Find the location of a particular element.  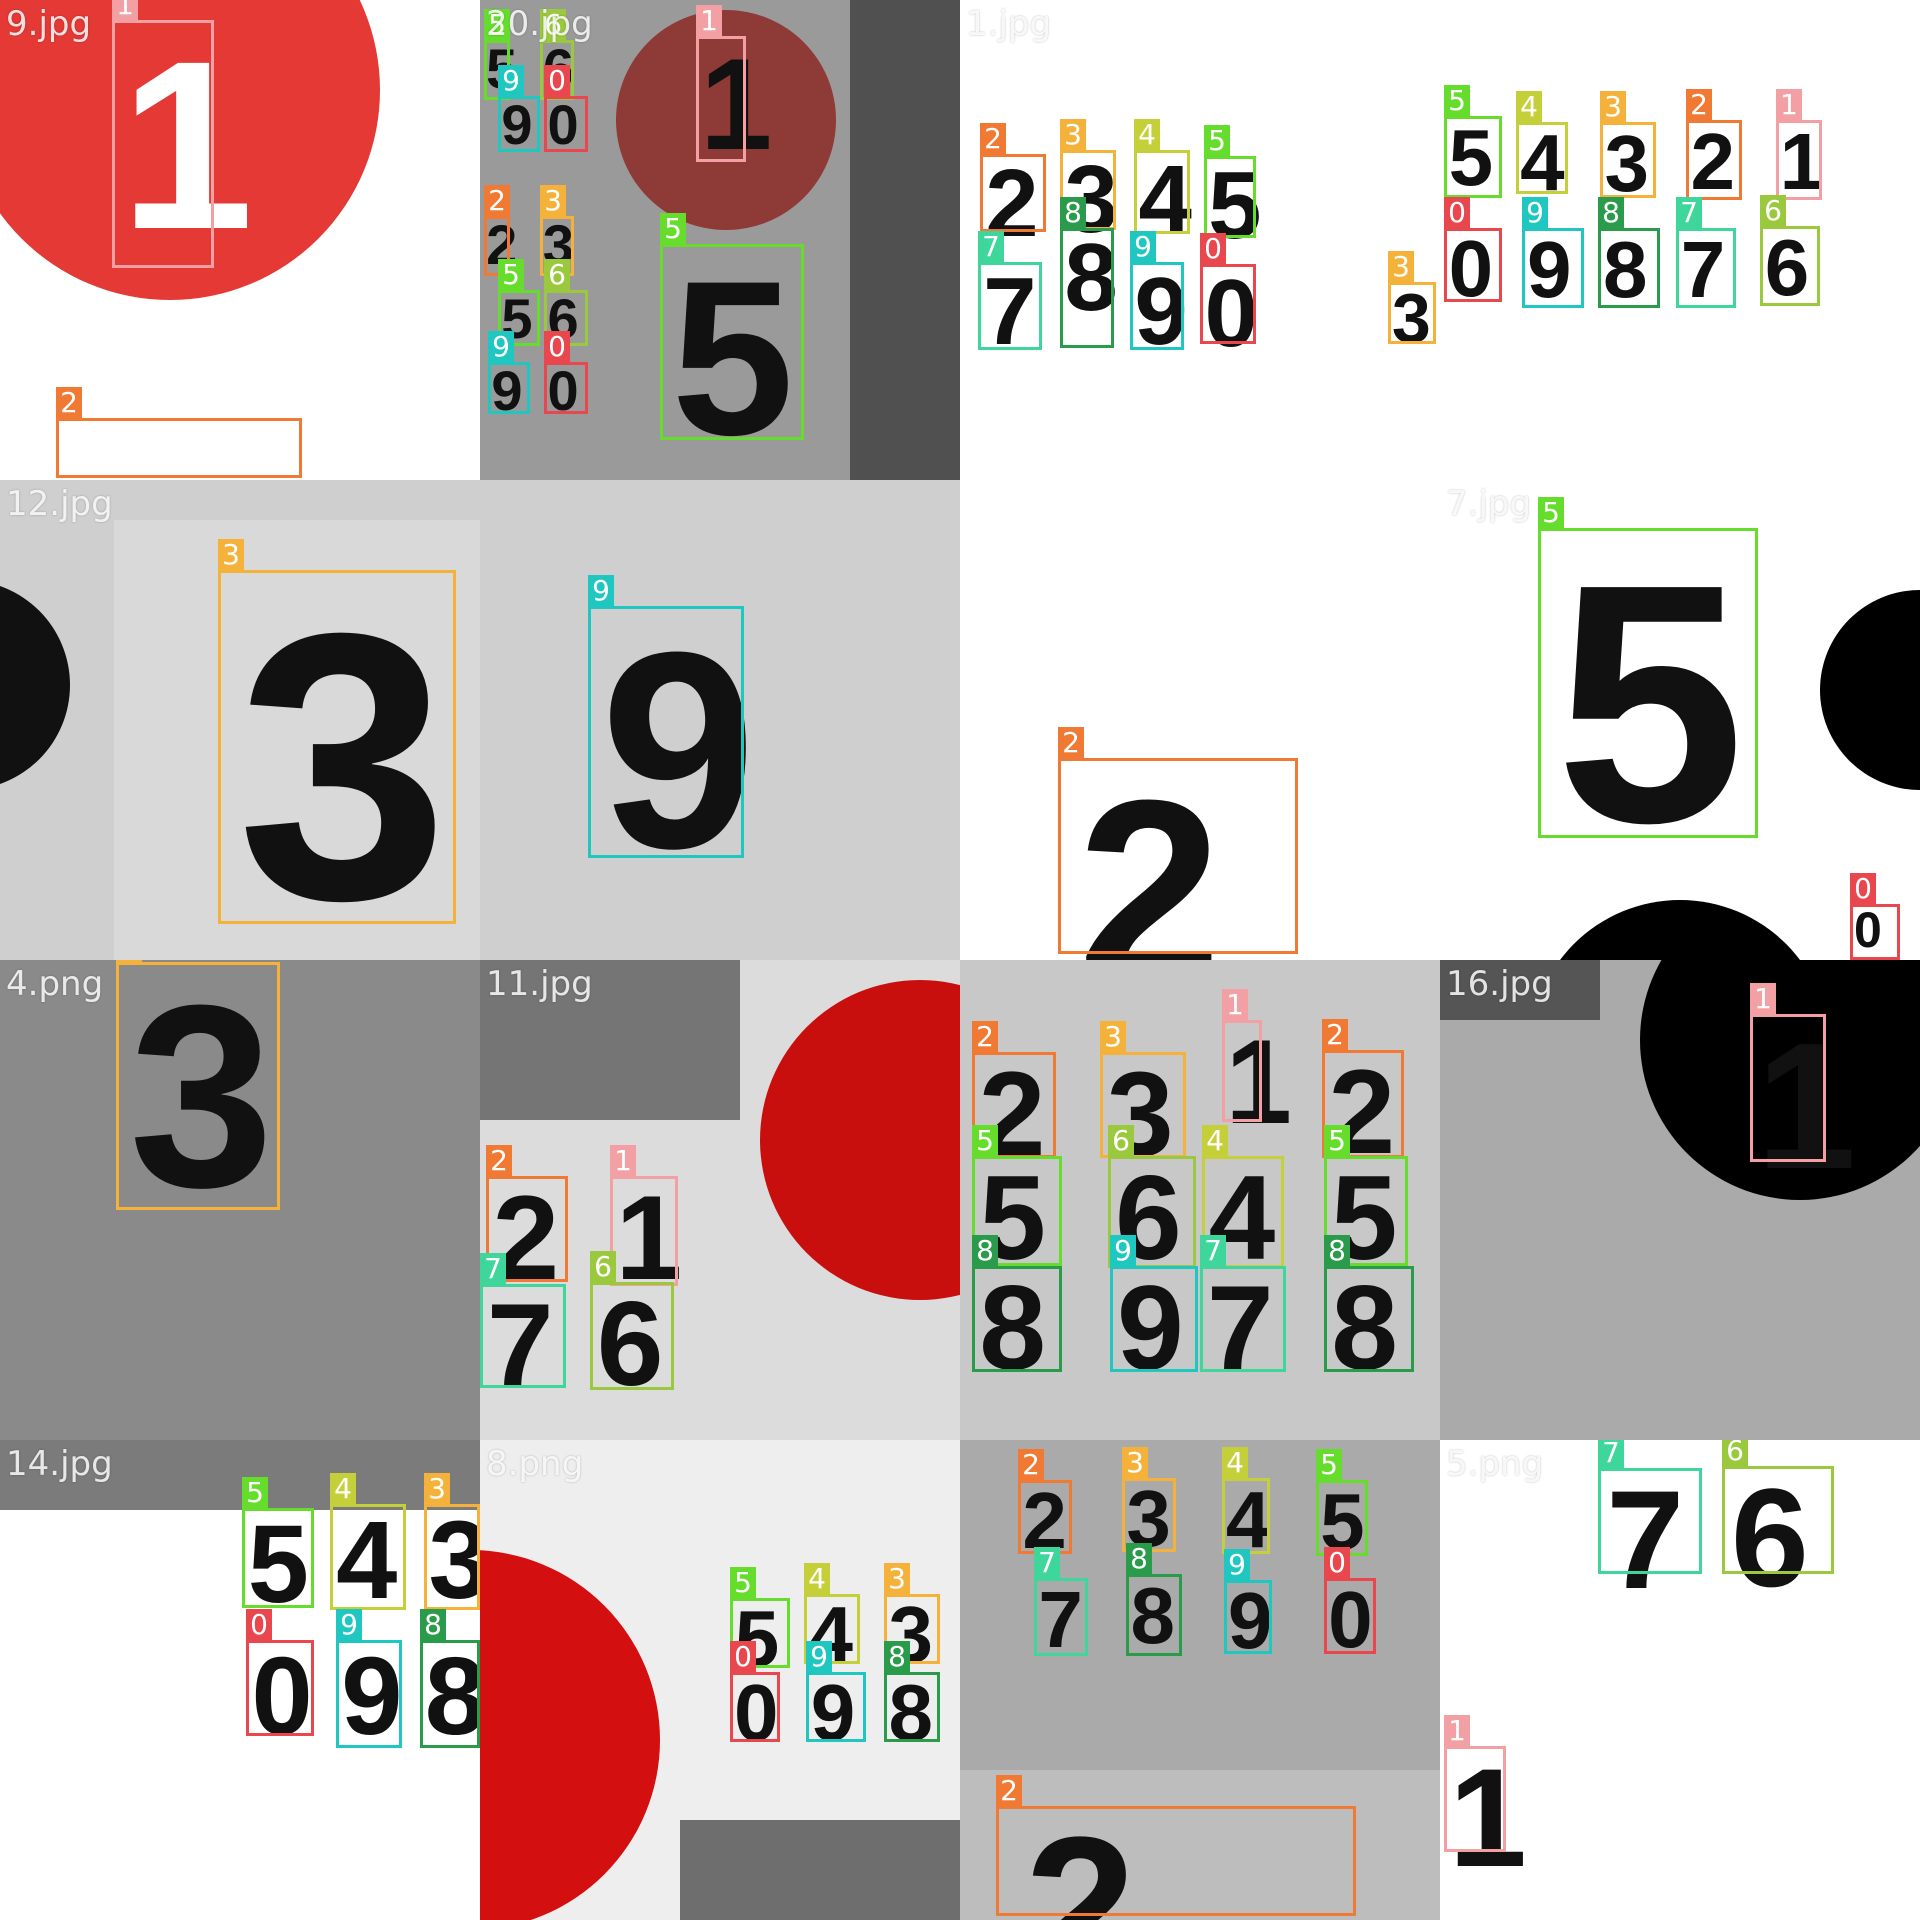

tile-filename: 8.png is located at coordinates (535, 1464).